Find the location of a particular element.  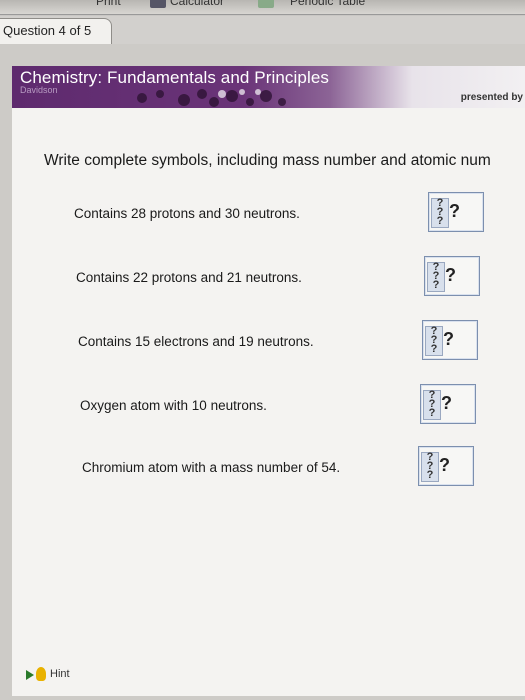

item-1-text: Contains 28 protons and 30 neutrons. is located at coordinates (187, 213).